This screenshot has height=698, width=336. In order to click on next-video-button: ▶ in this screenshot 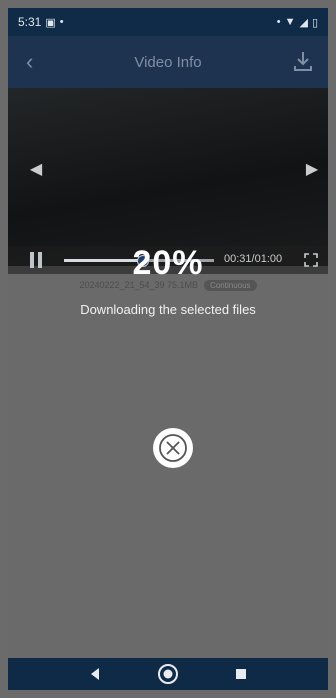, I will do `click(312, 170)`.